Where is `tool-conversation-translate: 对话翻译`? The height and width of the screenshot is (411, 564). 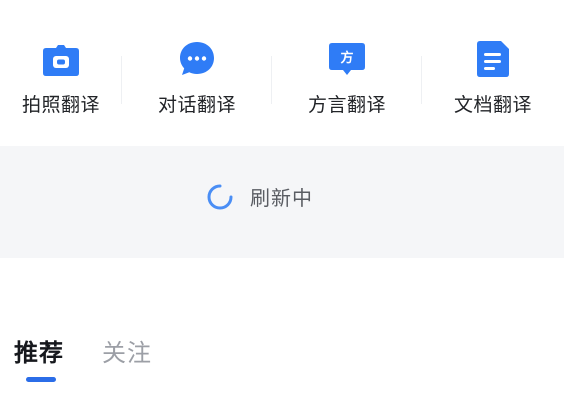
tool-conversation-translate: 对话翻译 is located at coordinates (197, 73).